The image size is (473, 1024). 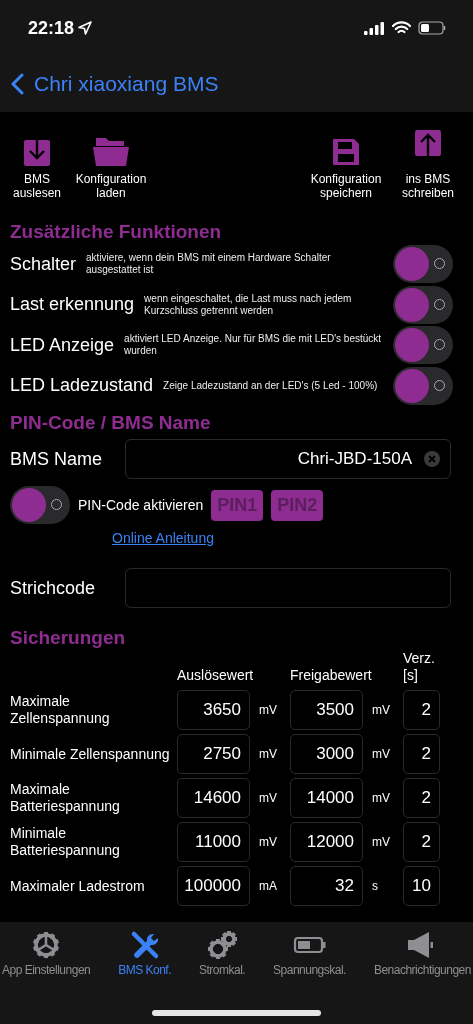 I want to click on back-title: Chri xiaoxiang BMS, so click(x=126, y=84).